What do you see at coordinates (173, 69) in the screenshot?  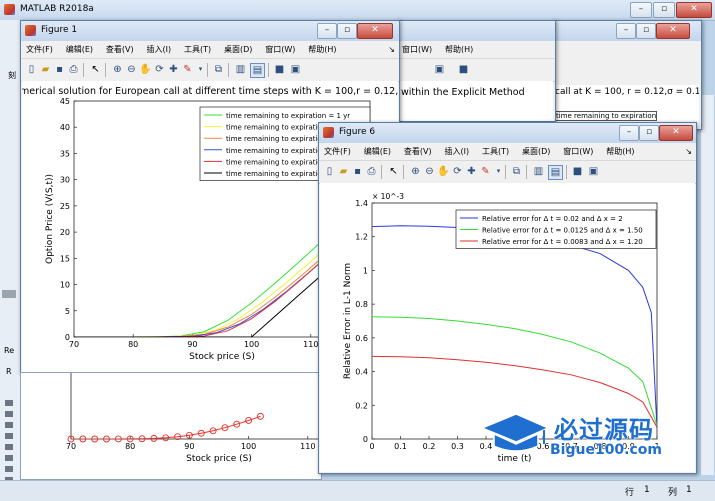 I see `data-cursor-icon: ✚` at bounding box center [173, 69].